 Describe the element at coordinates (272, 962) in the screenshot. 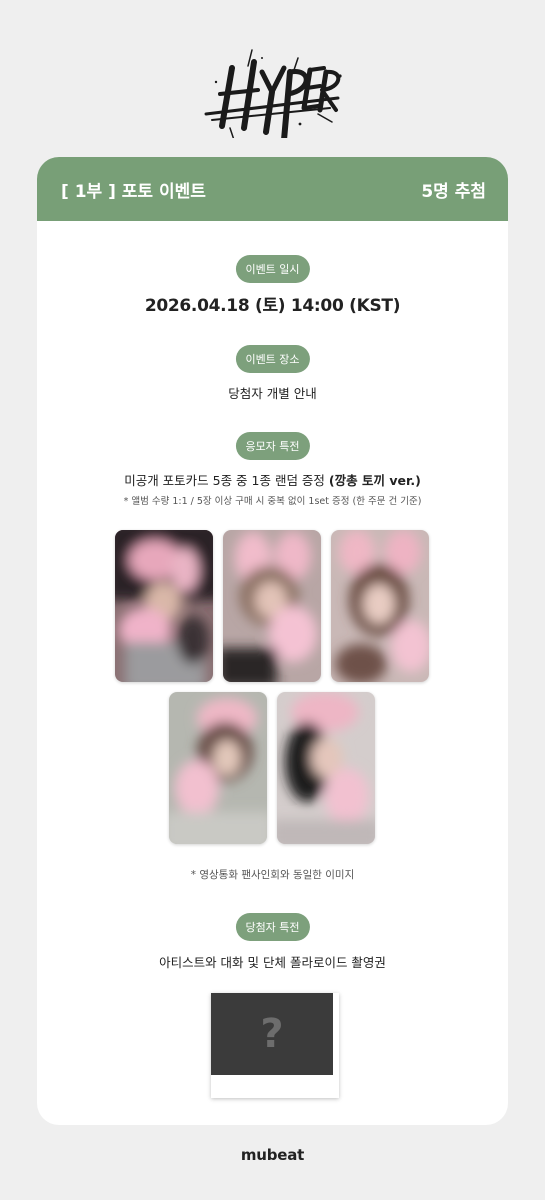

I see `winner-benefit-value: 아티스트와 대화 및 단체 폴라로이드 촬영권` at that location.